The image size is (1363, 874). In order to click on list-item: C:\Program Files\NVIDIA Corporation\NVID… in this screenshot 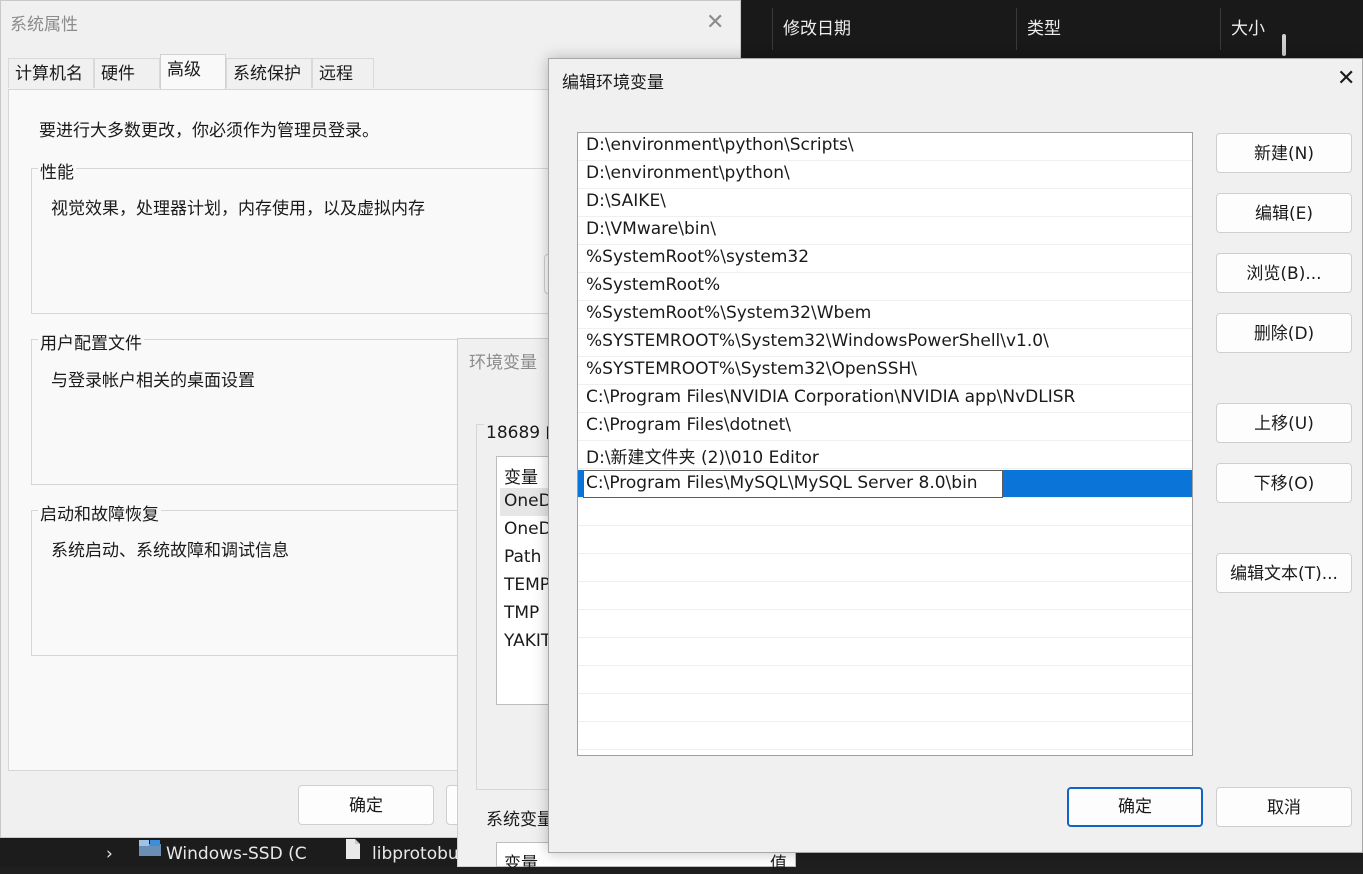, I will do `click(885, 399)`.